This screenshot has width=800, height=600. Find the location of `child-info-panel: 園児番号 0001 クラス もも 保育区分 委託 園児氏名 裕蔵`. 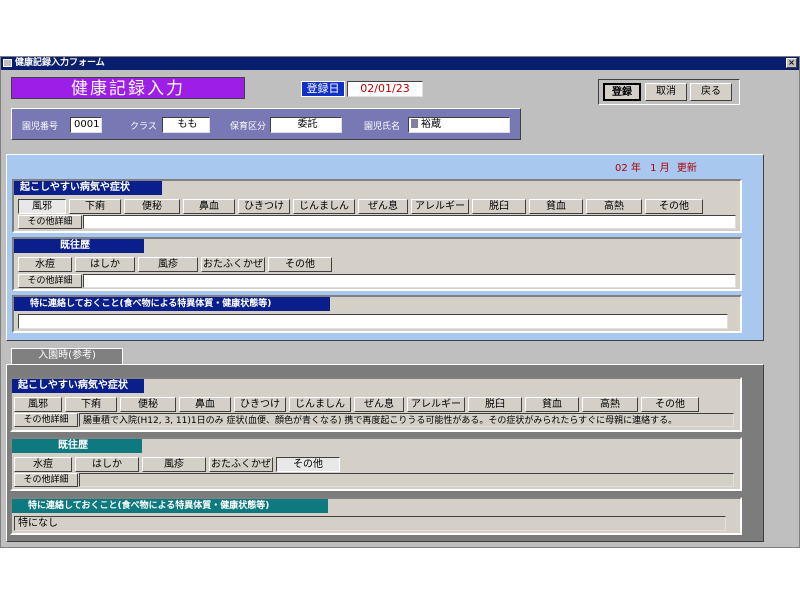

child-info-panel: 園児番号 0001 クラス もも 保育区分 委託 園児氏名 裕蔵 is located at coordinates (266, 124).